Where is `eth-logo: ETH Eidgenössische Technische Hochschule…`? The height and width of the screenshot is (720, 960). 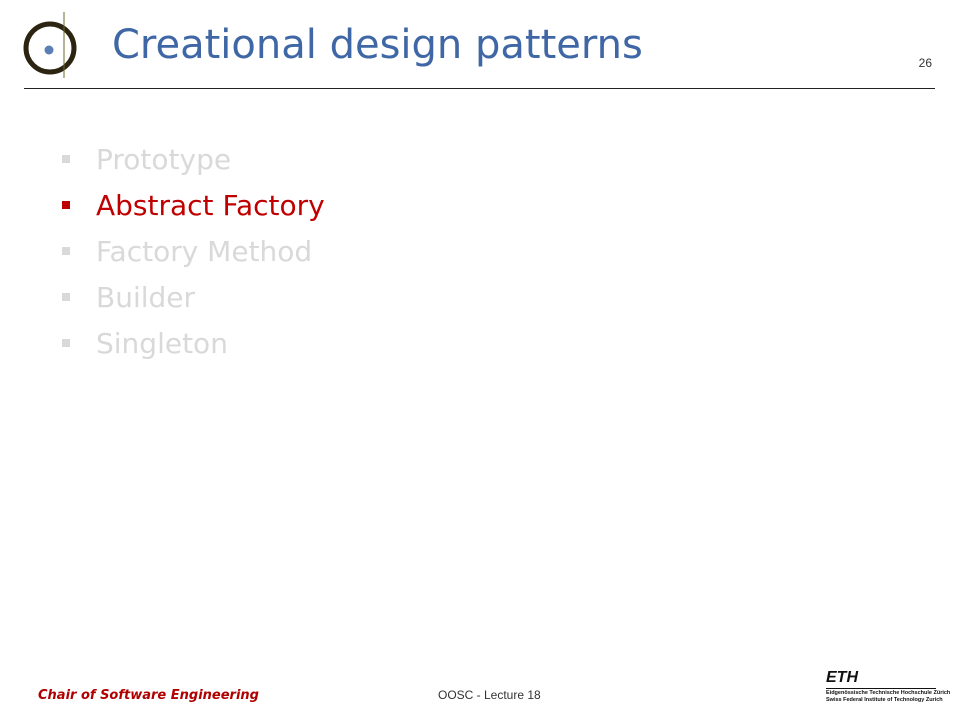 eth-logo: ETH Eidgenössische Technische Hochschule… is located at coordinates (888, 689).